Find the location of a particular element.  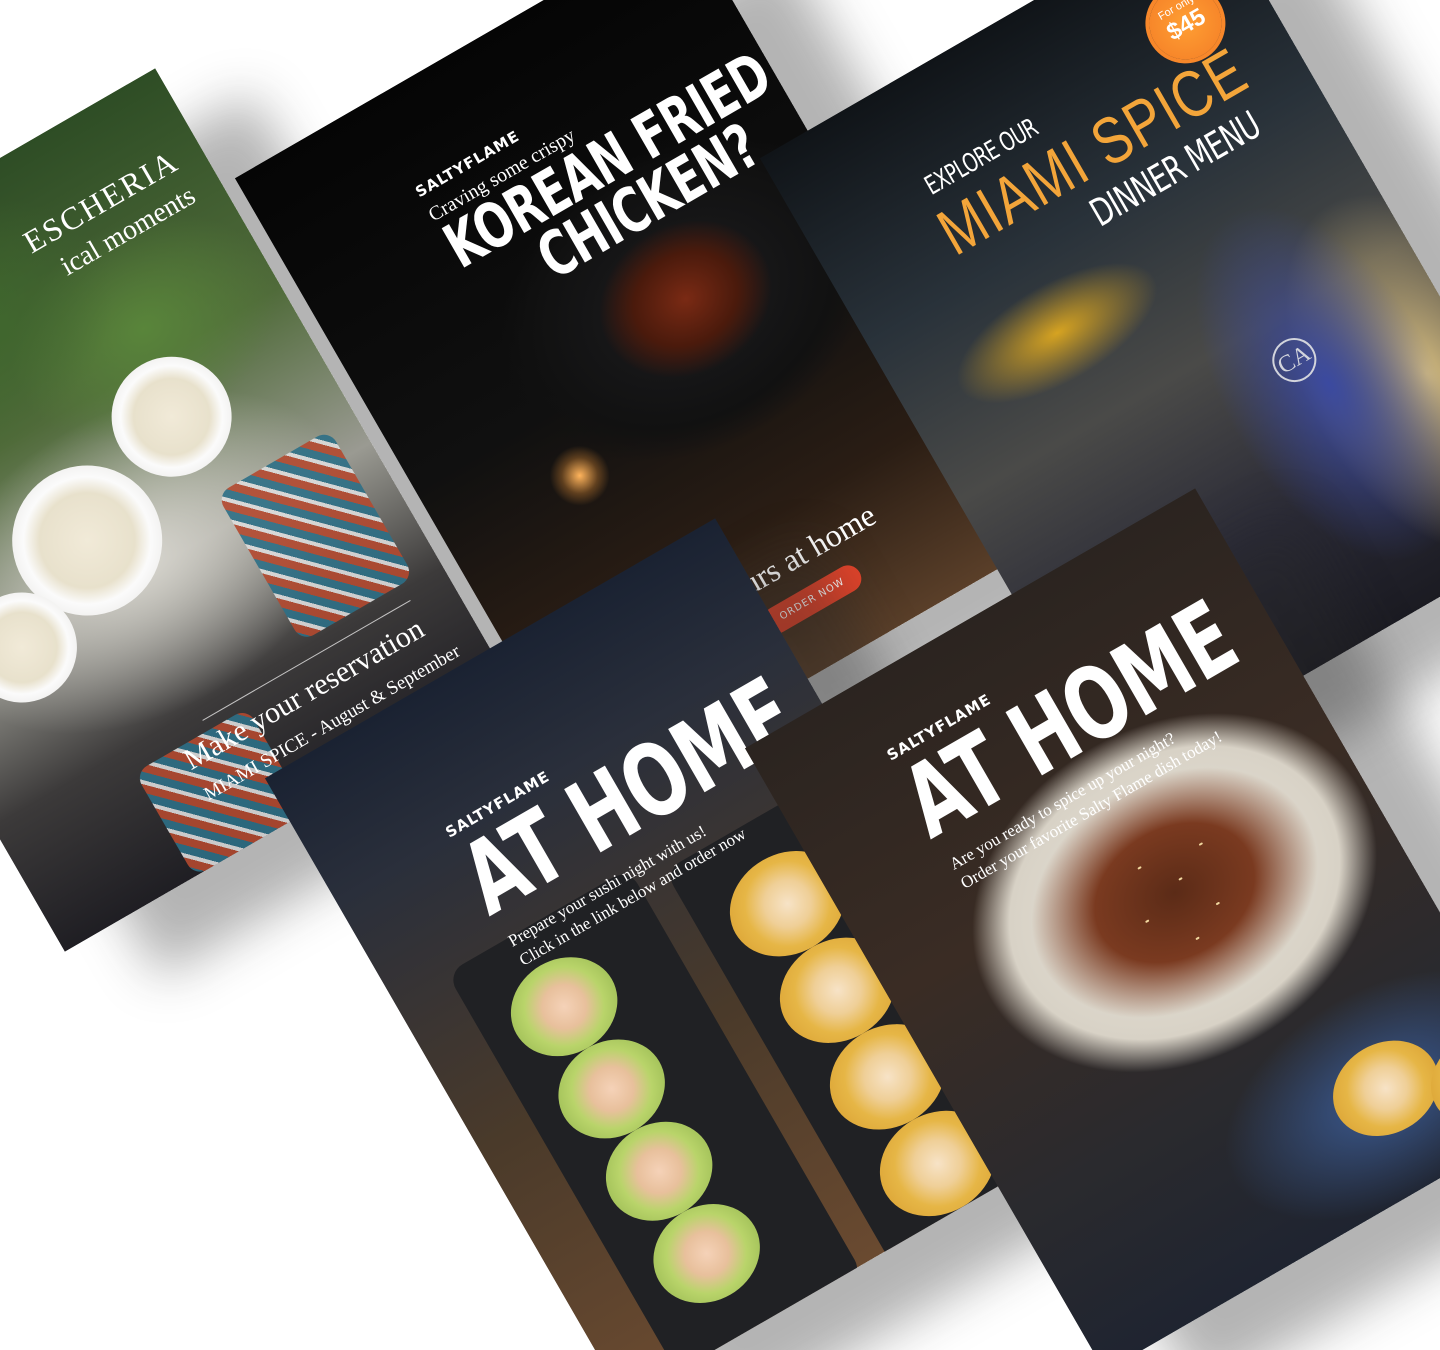

sushi-roll is located at coordinates (1377, 1088).